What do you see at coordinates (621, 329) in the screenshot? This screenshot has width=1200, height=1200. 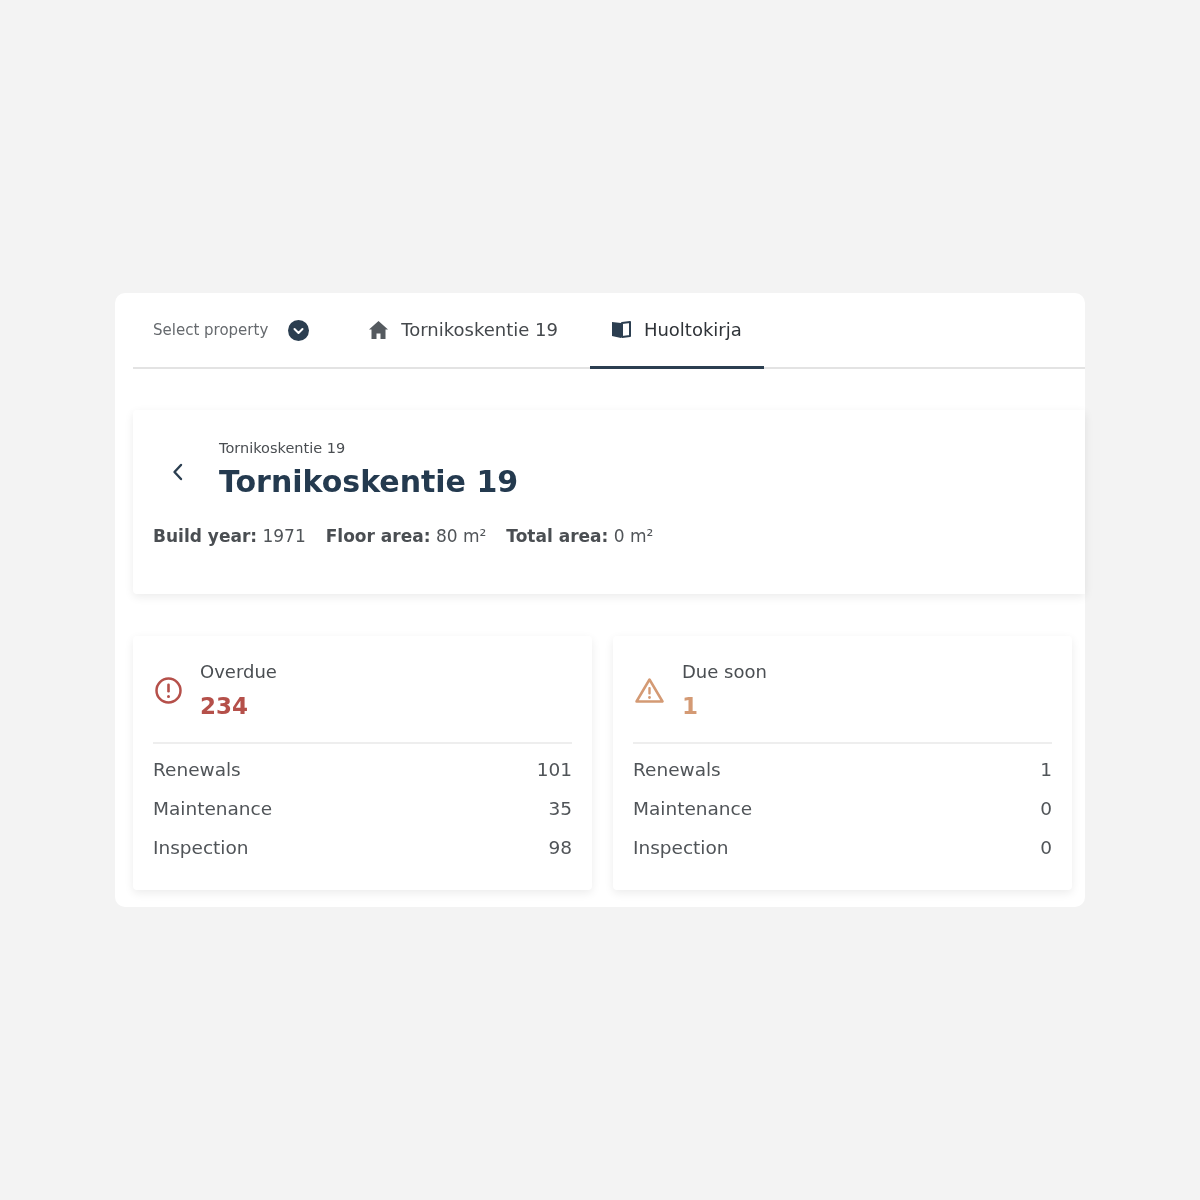 I see `book-icon` at bounding box center [621, 329].